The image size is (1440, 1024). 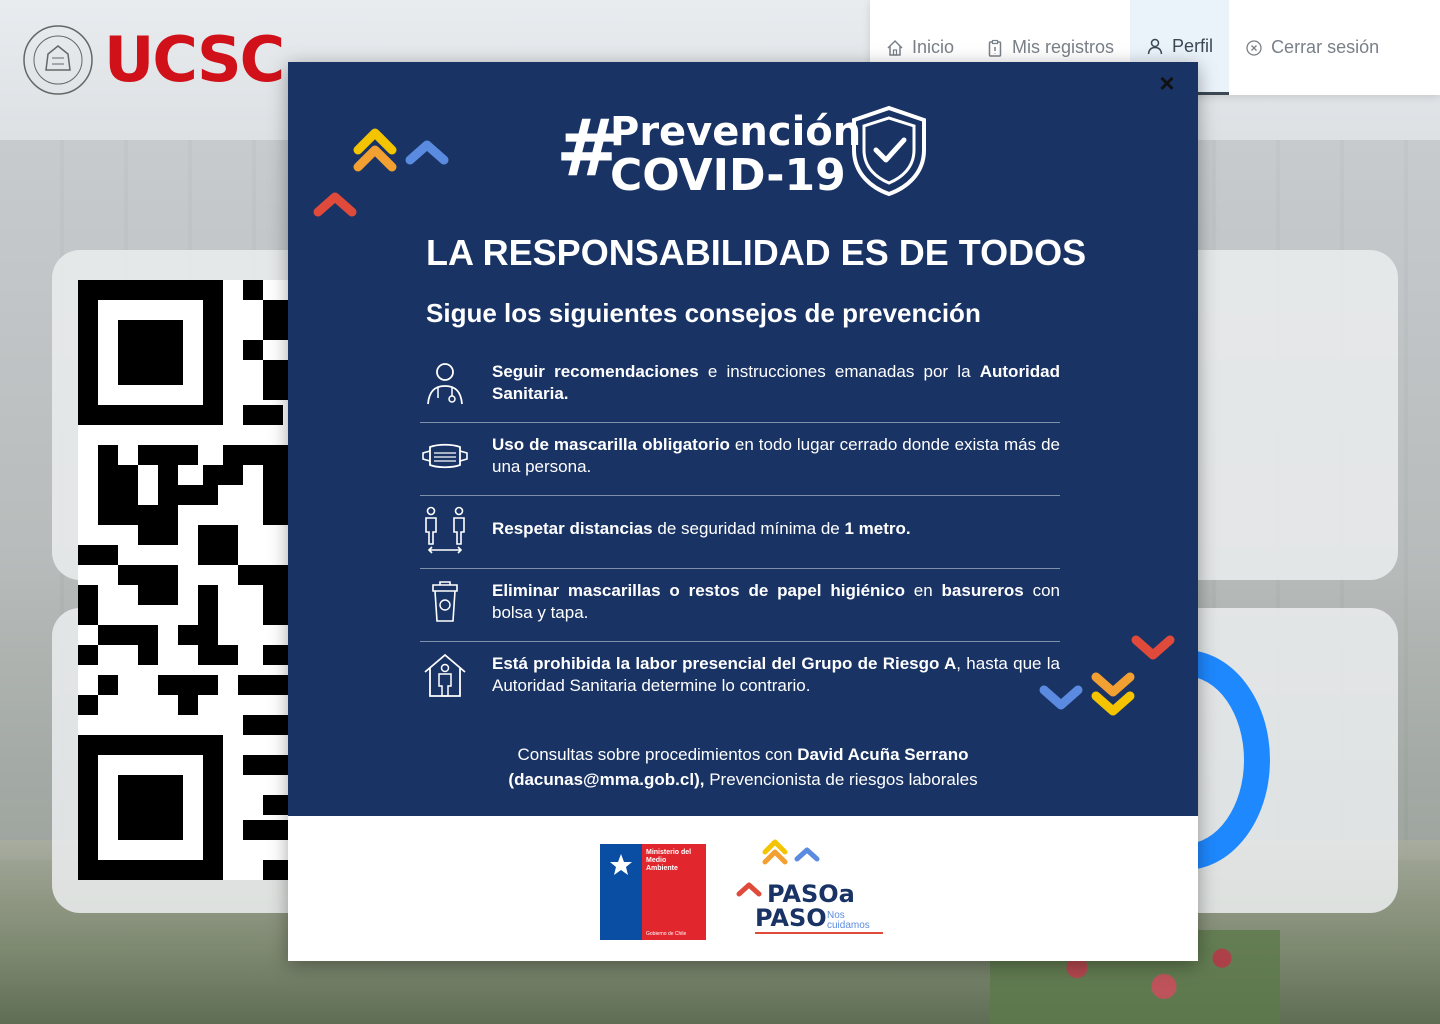 What do you see at coordinates (736, 132) in the screenshot?
I see `title-line-1: Prevención` at bounding box center [736, 132].